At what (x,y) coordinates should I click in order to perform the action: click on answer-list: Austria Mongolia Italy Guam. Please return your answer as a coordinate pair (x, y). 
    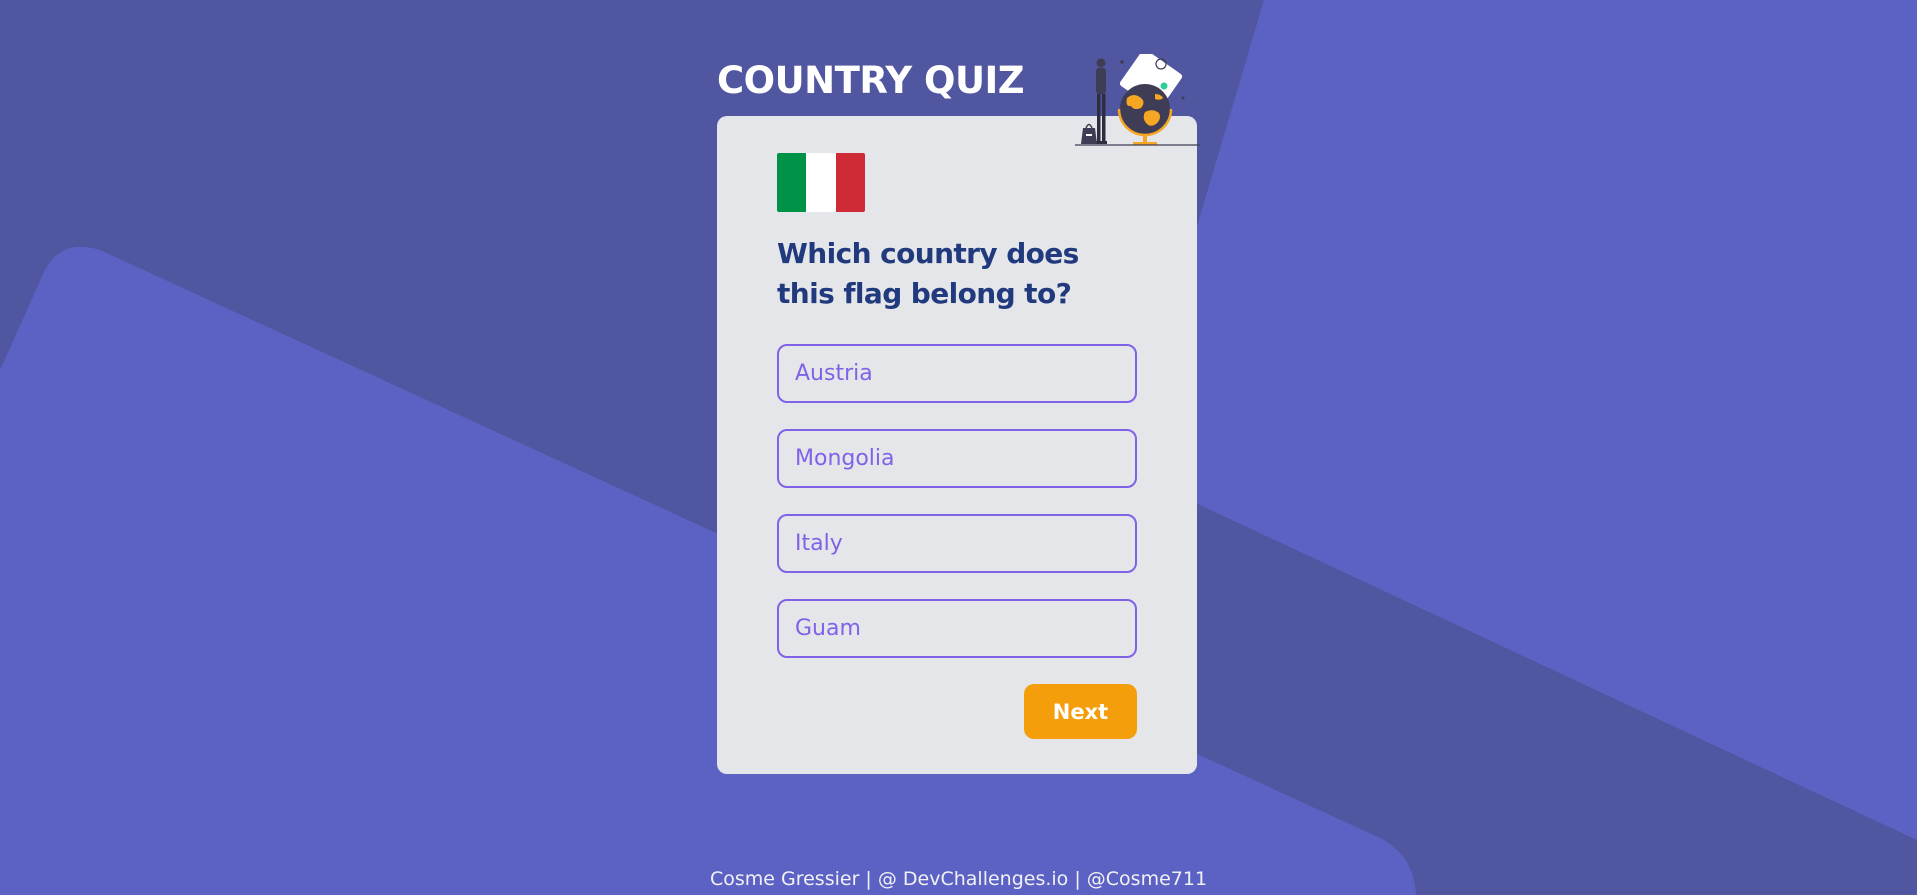
    Looking at the image, I should click on (957, 514).